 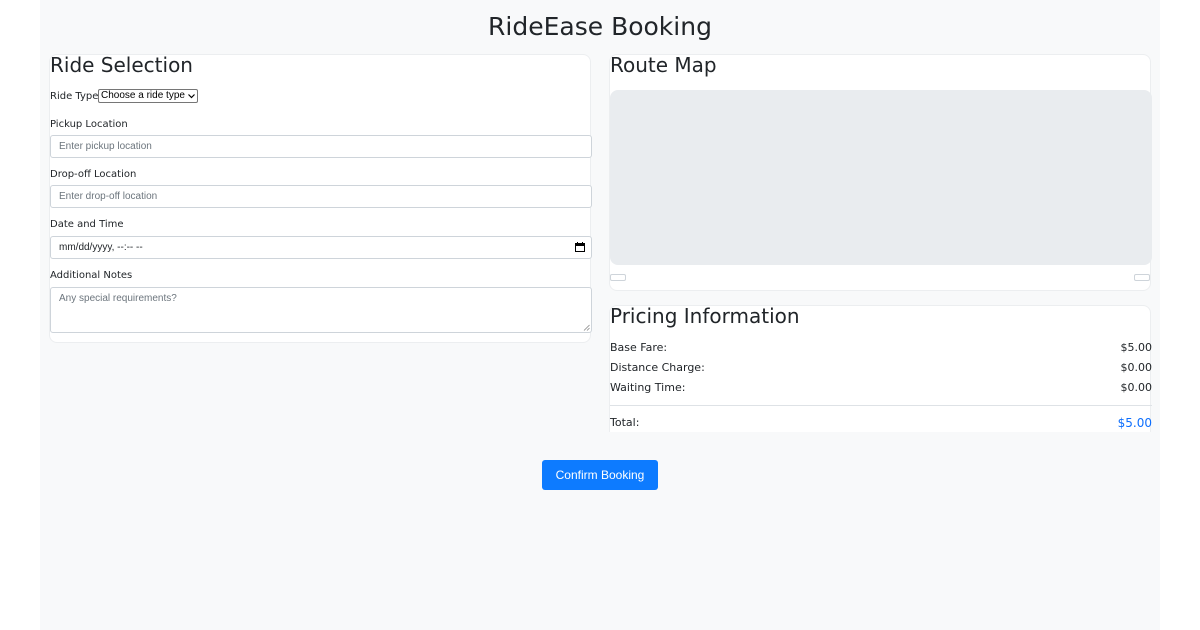 What do you see at coordinates (881, 405) in the screenshot?
I see `pricing-divider` at bounding box center [881, 405].